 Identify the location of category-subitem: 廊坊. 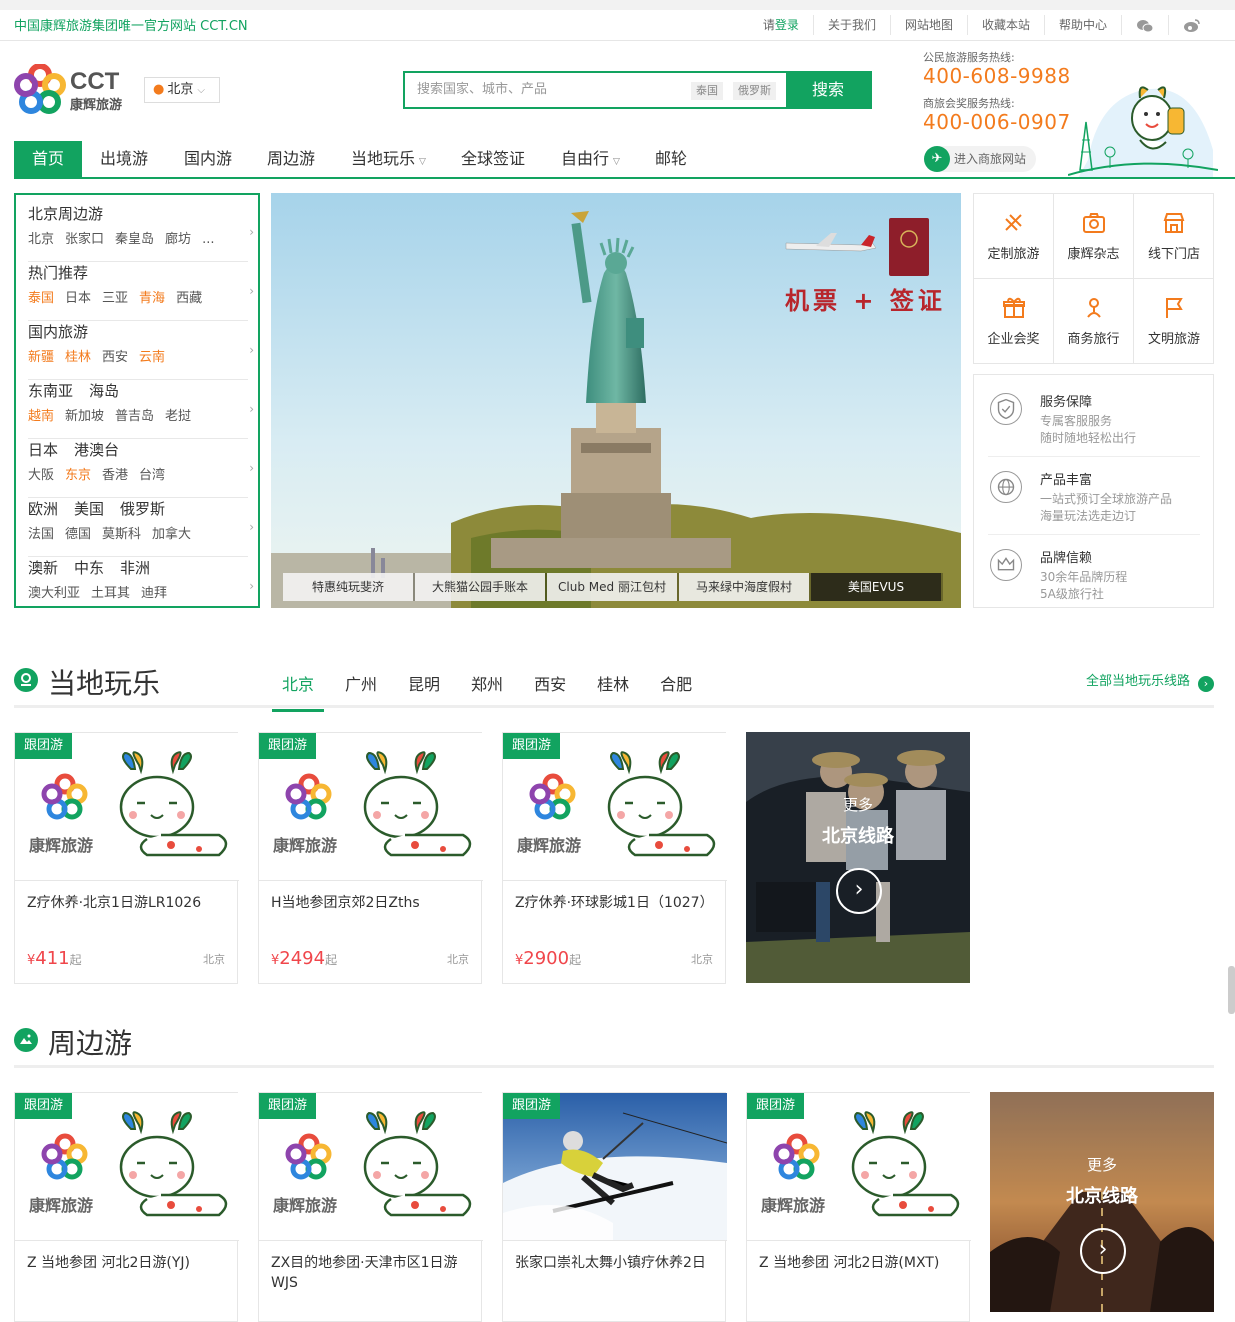
(178, 239).